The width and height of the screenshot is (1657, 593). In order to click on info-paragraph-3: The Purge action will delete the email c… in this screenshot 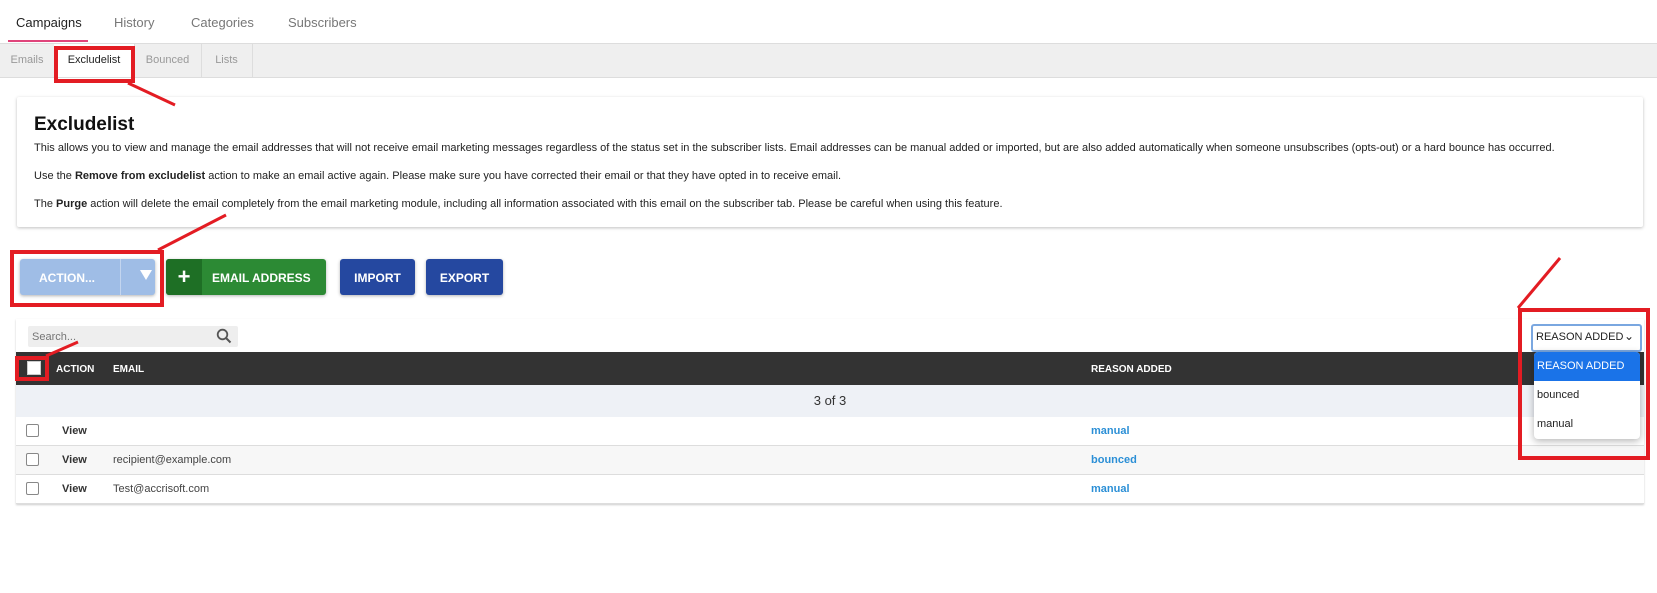, I will do `click(518, 204)`.